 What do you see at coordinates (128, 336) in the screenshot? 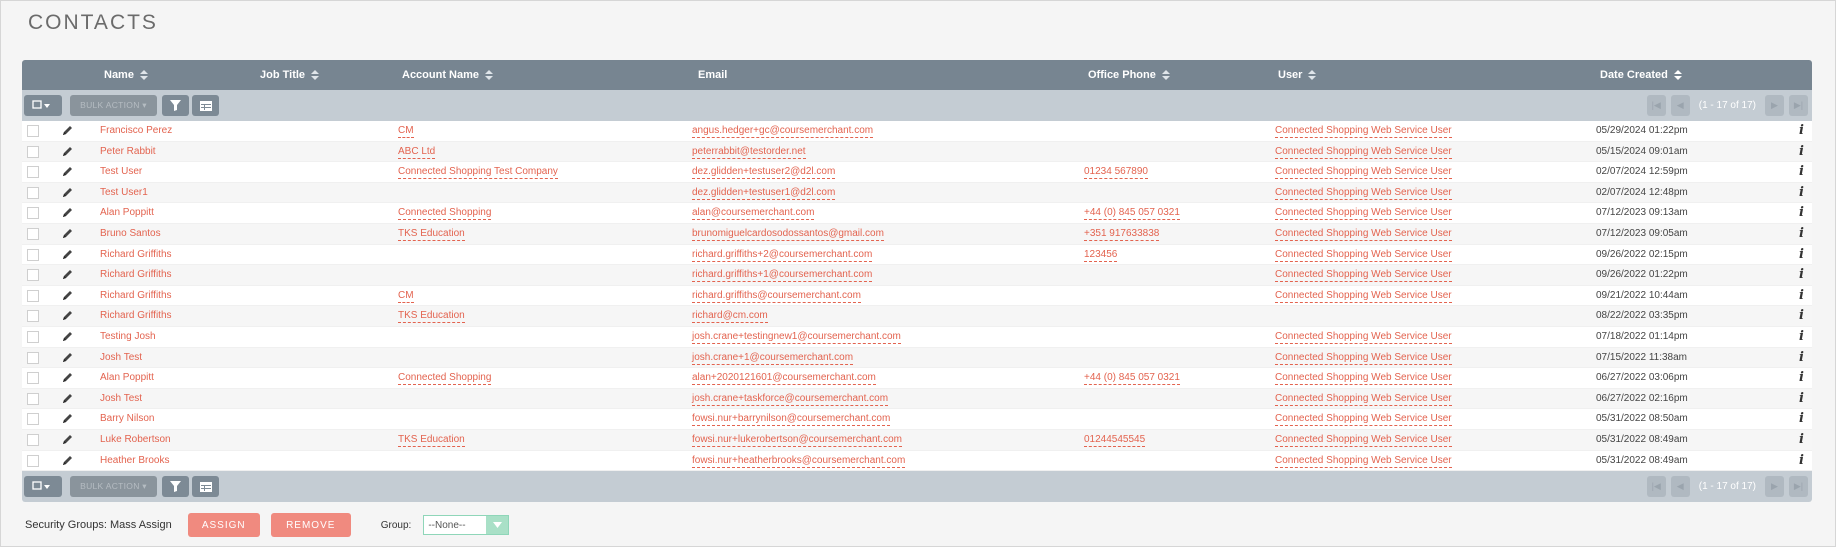
I see `contact-name-link: Testing Josh` at bounding box center [128, 336].